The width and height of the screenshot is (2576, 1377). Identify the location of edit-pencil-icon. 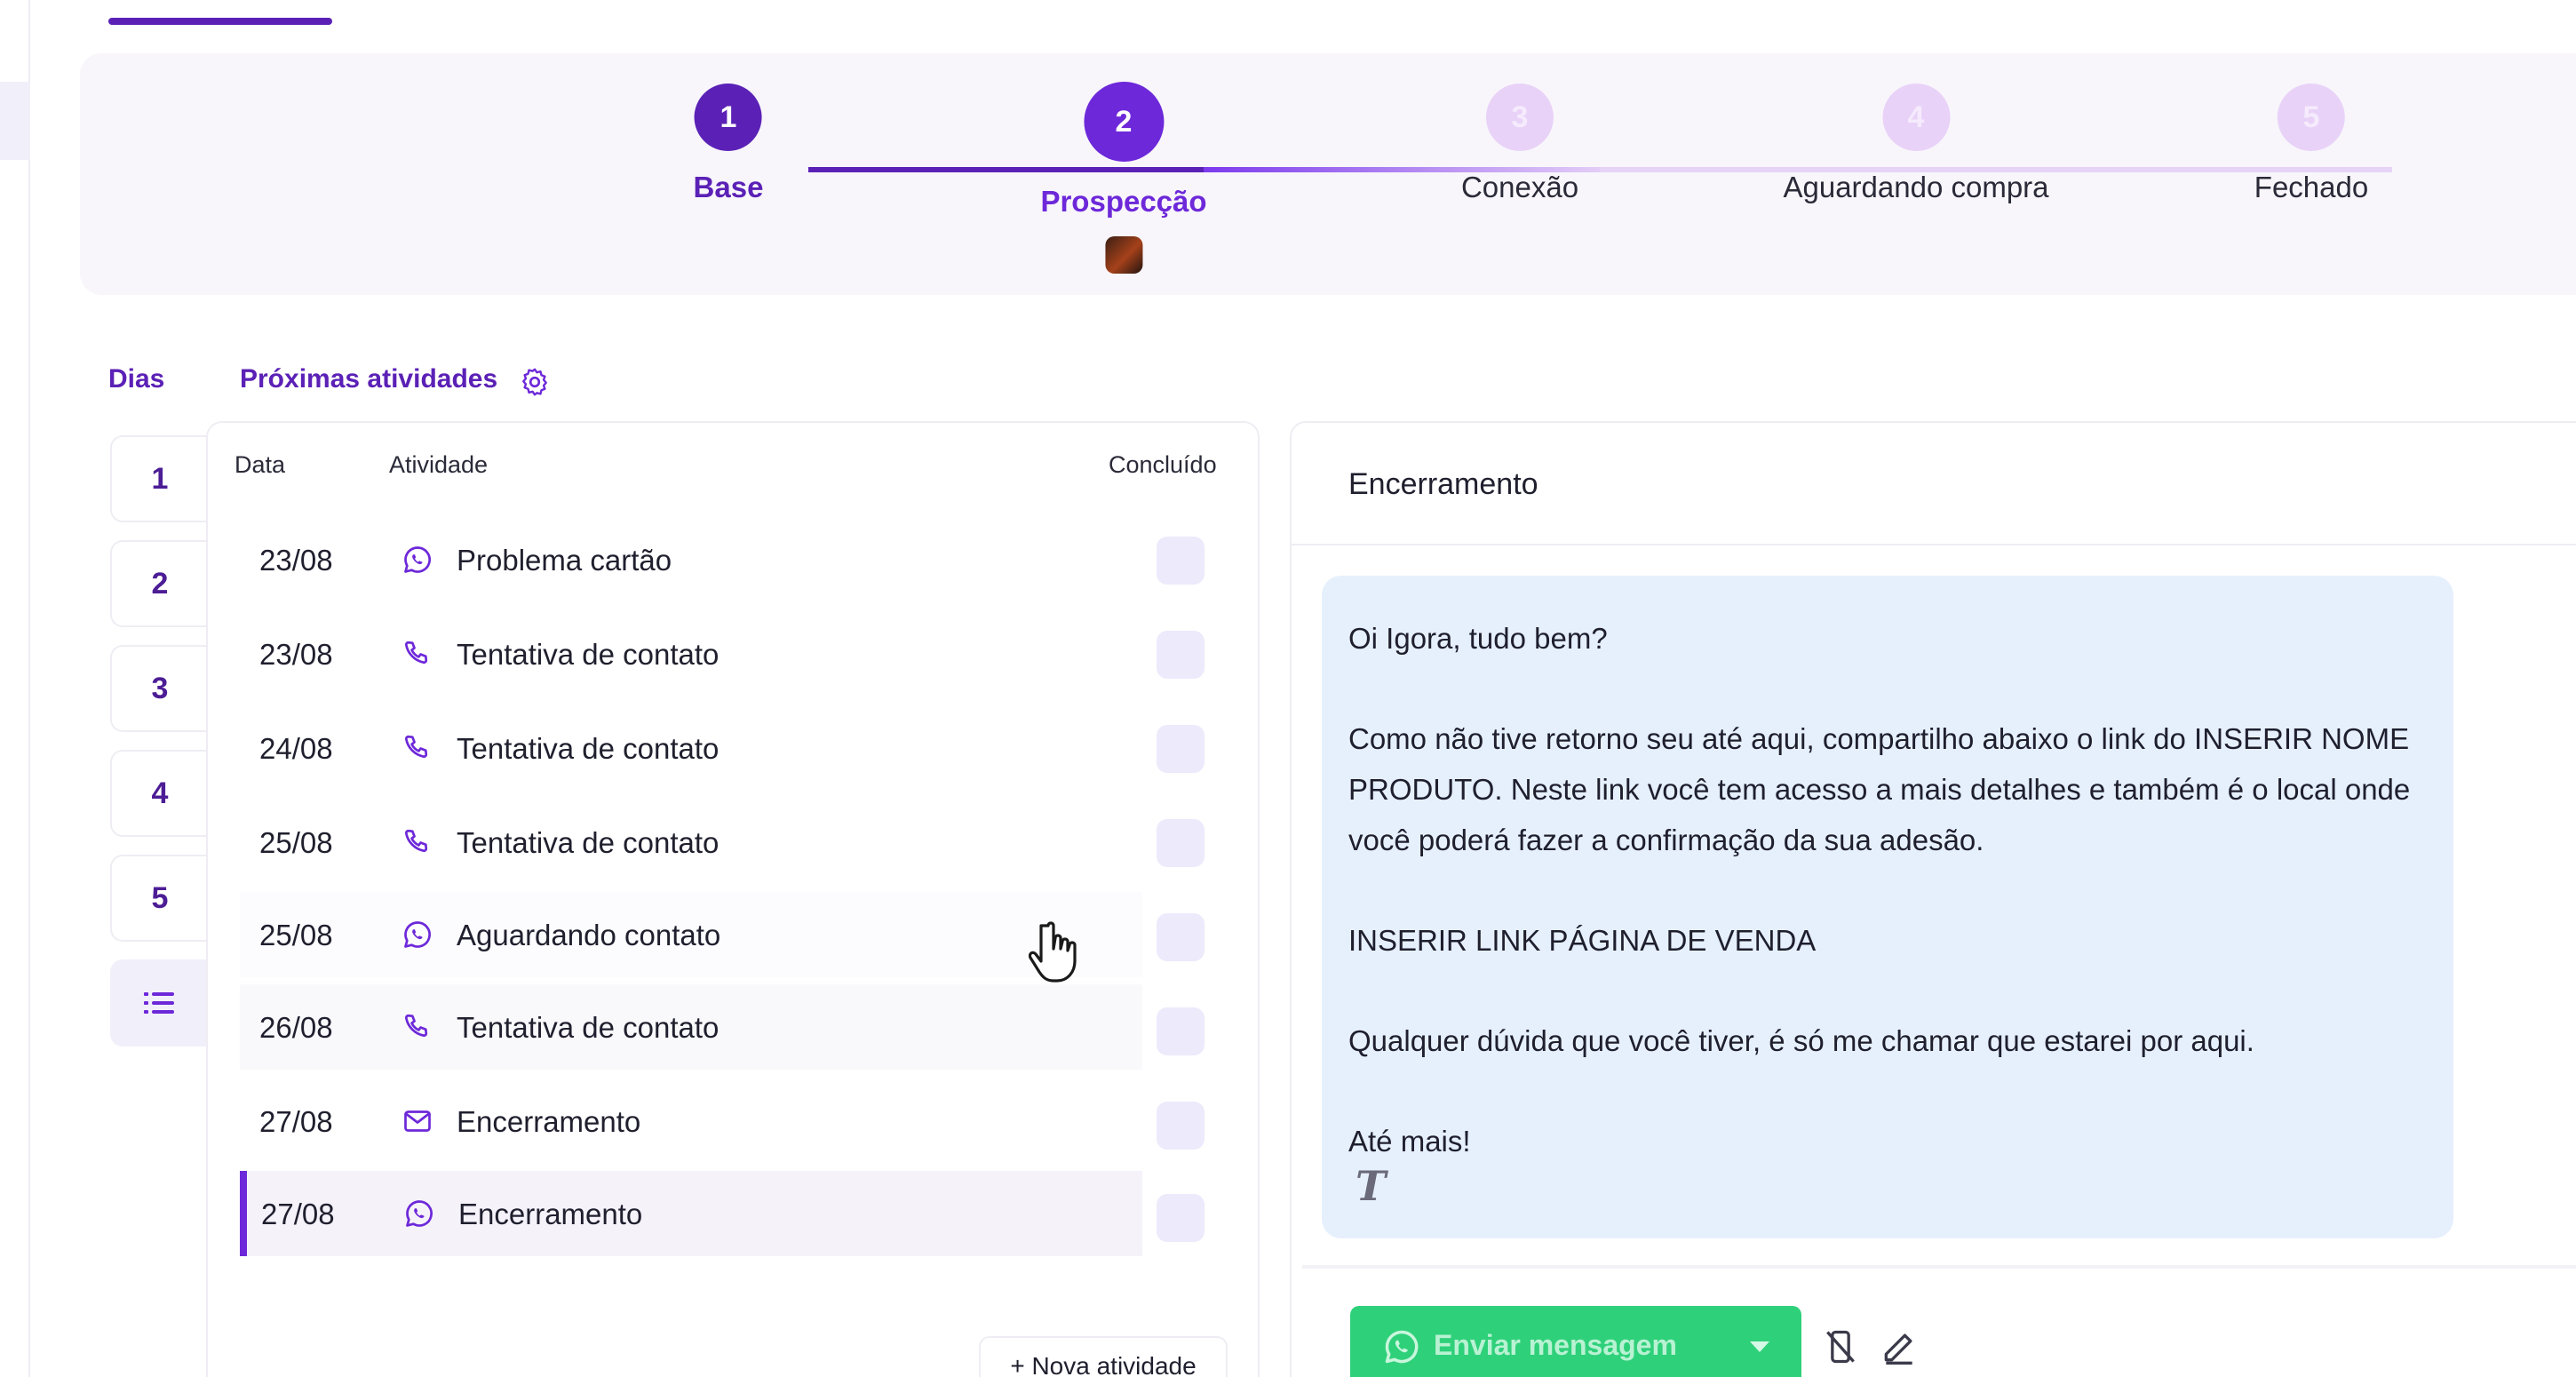
(1899, 1346).